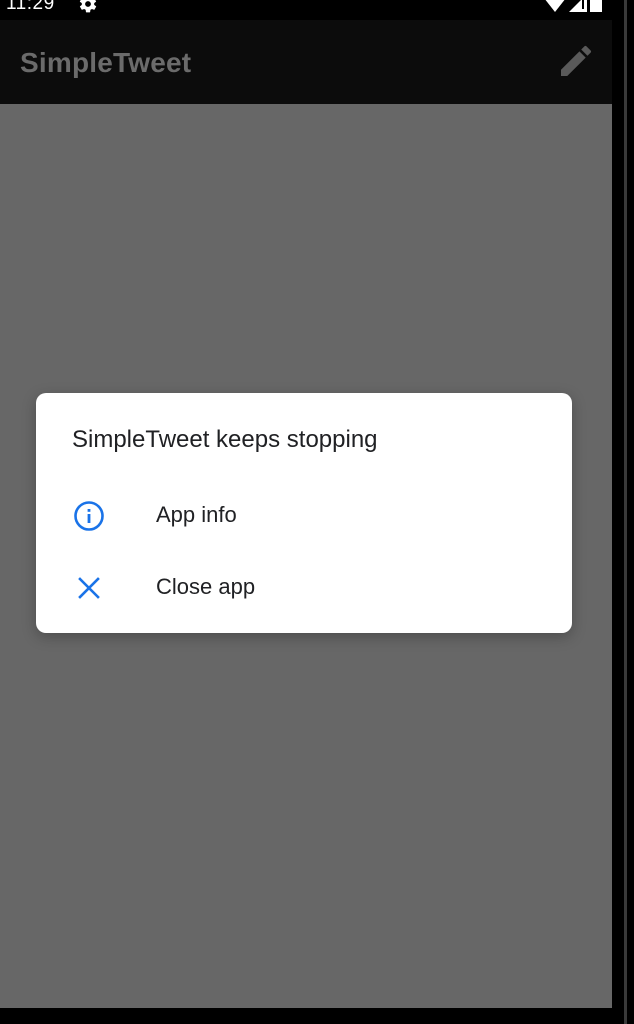 The height and width of the screenshot is (1024, 634). Describe the element at coordinates (106, 62) in the screenshot. I see `app-title: SimpleTweet` at that location.